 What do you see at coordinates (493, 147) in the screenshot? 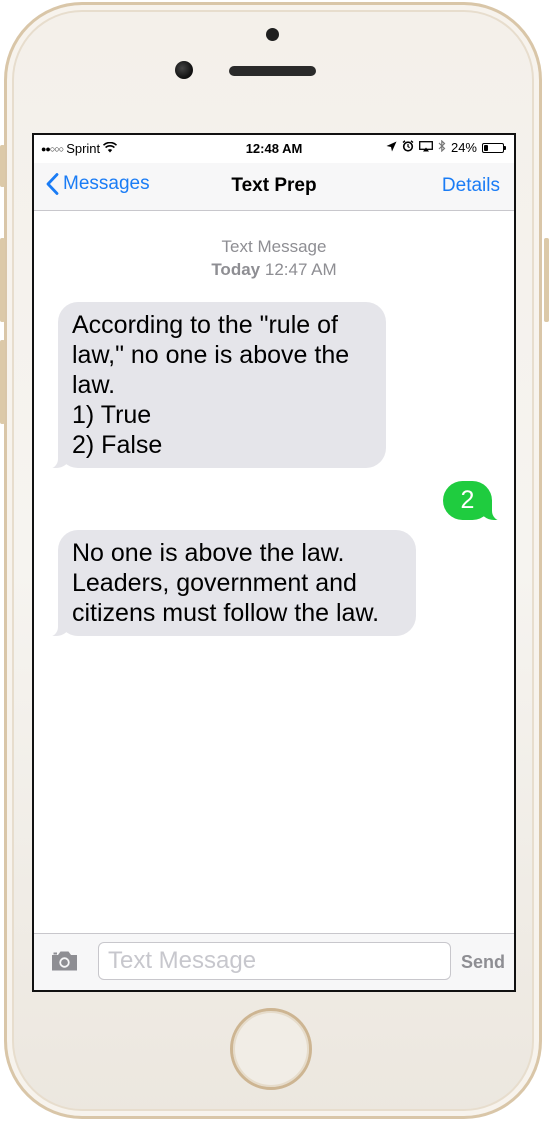
I see `battery-icon` at bounding box center [493, 147].